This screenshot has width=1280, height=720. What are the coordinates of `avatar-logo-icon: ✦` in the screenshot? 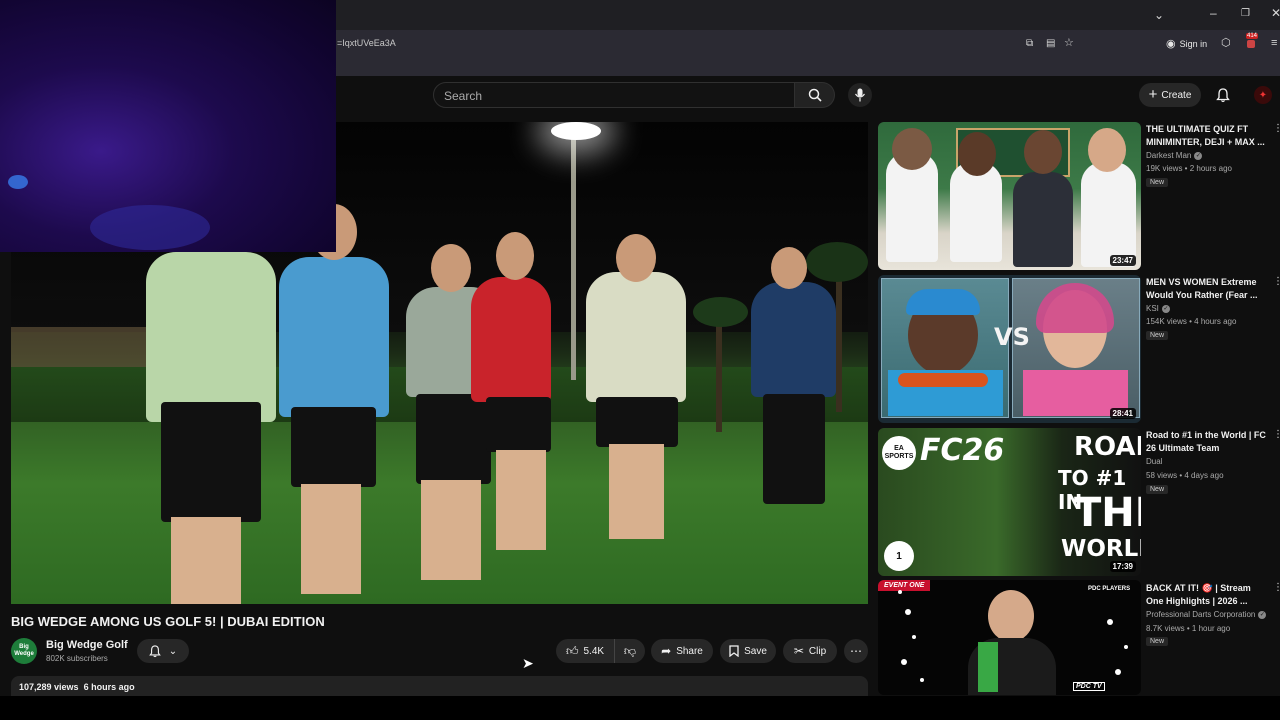 It's located at (1263, 95).